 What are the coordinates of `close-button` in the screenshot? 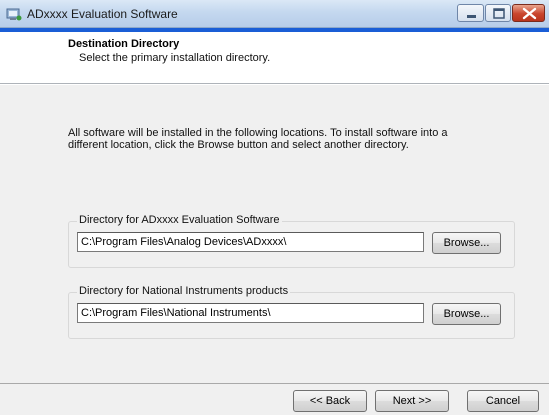 It's located at (528, 13).